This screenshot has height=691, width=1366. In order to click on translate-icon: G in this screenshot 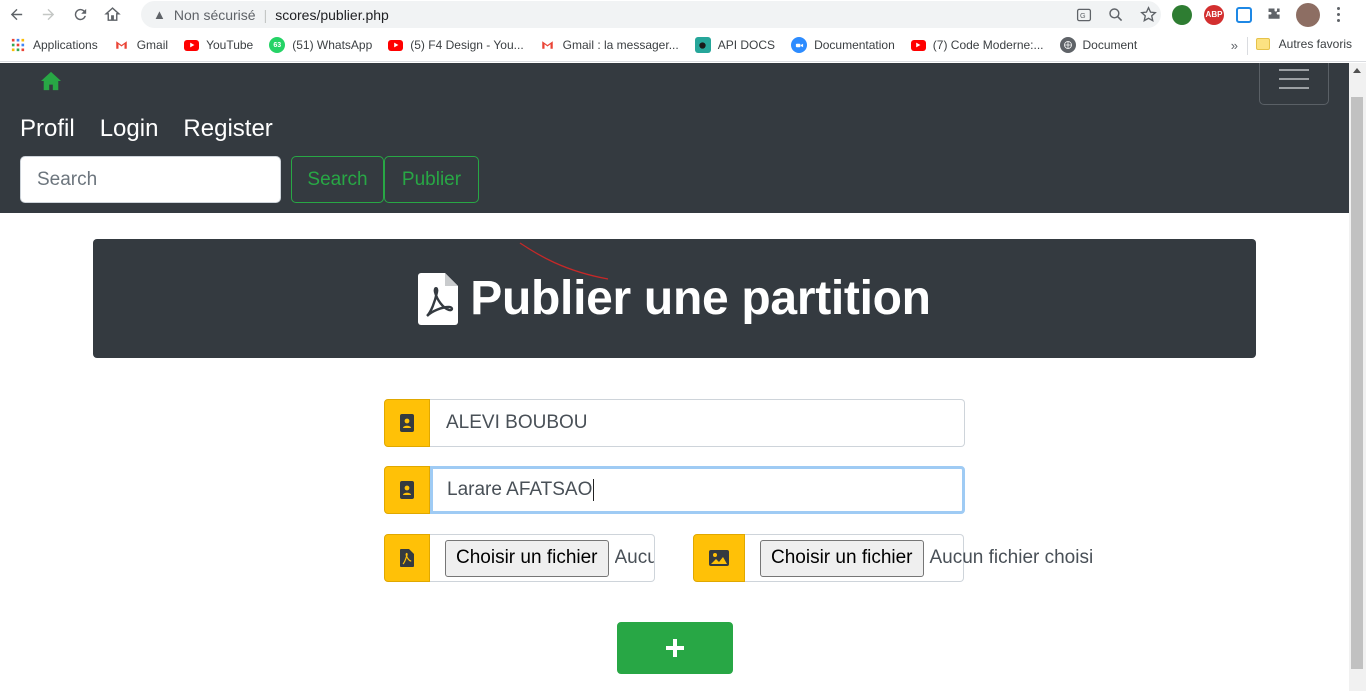, I will do `click(1084, 15)`.